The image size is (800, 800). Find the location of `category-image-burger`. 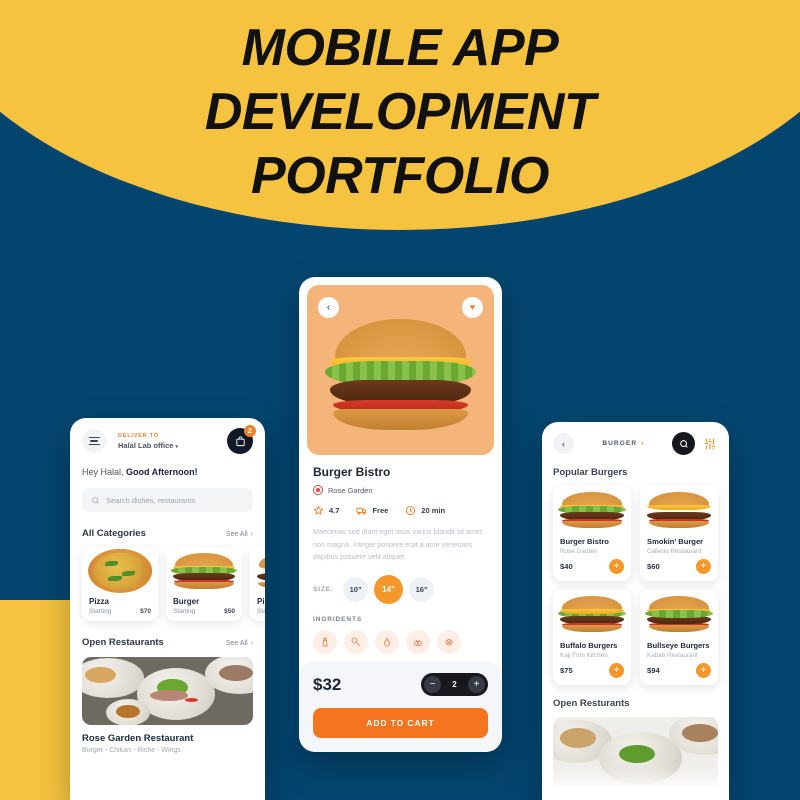

category-image-burger is located at coordinates (204, 570).